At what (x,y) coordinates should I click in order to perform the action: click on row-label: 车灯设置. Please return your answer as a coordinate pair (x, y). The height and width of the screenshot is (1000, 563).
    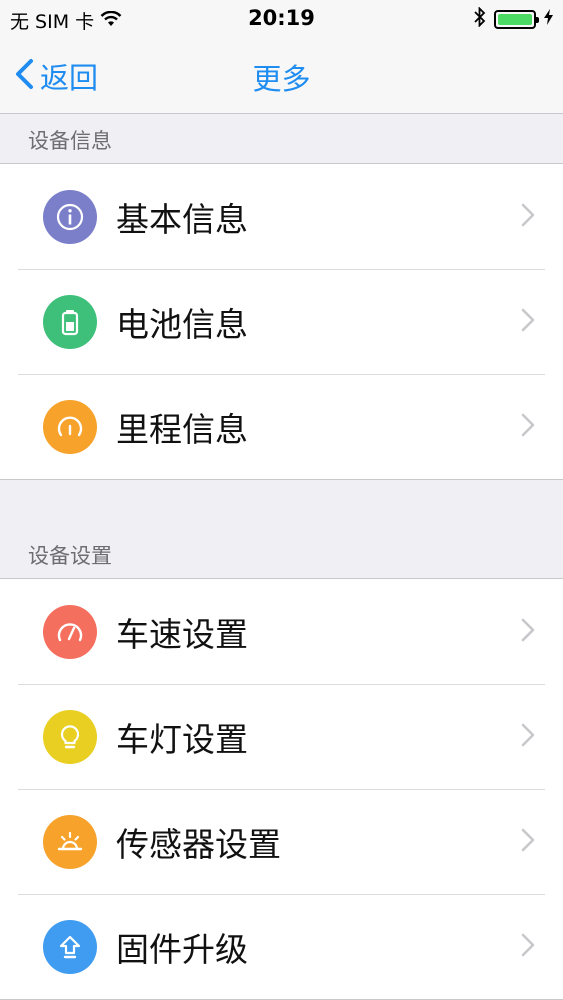
    Looking at the image, I should click on (182, 739).